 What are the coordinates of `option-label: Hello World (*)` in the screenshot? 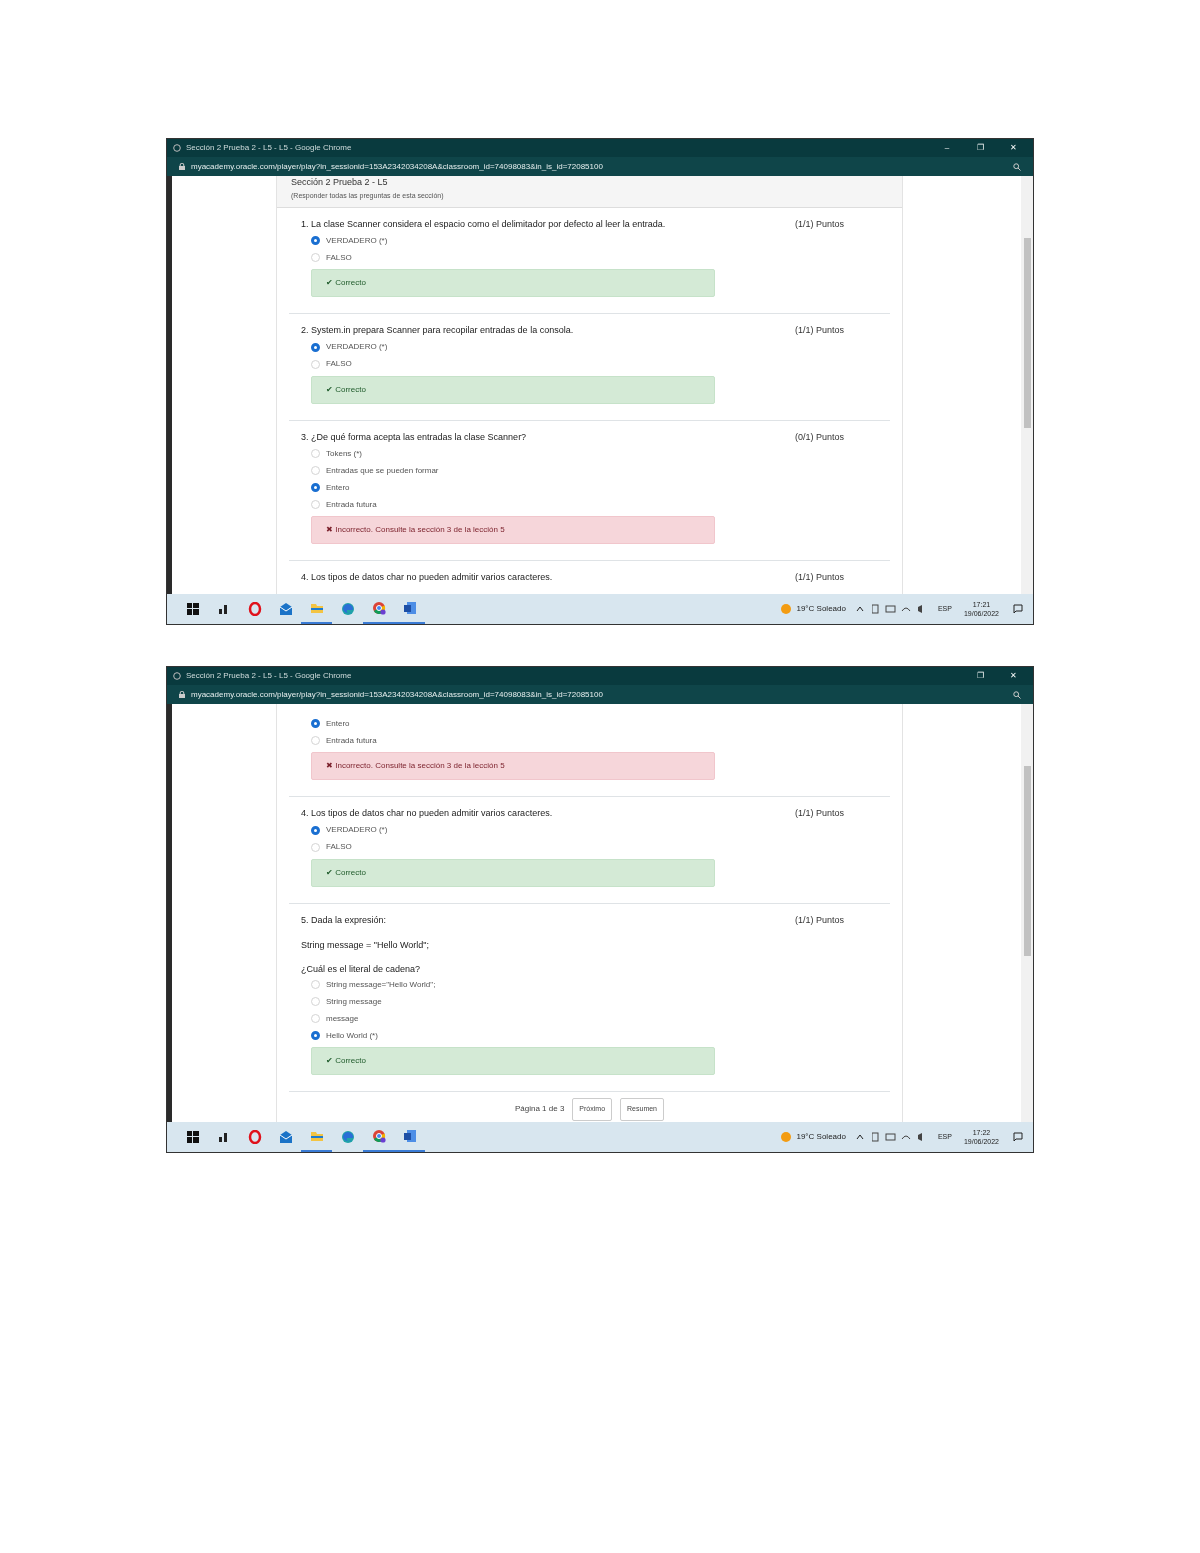 It's located at (352, 1035).